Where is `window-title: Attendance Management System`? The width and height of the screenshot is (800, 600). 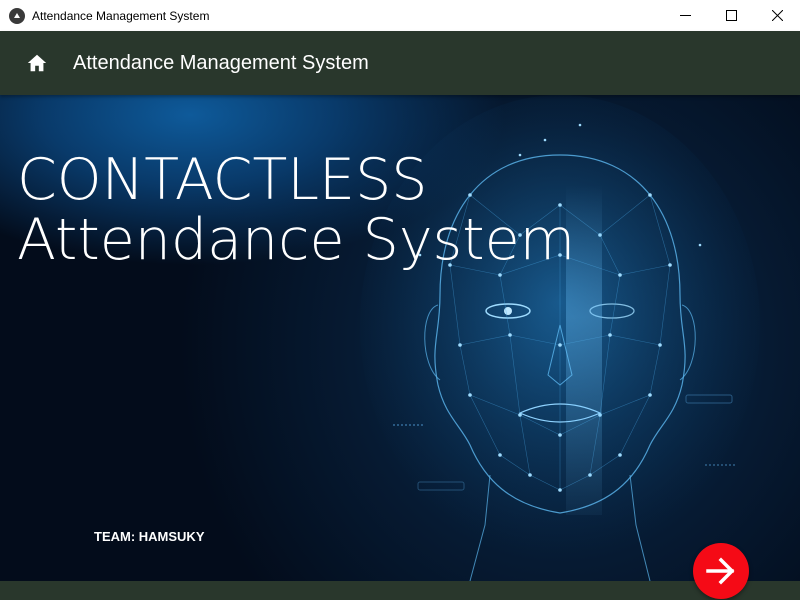 window-title: Attendance Management System is located at coordinates (121, 15).